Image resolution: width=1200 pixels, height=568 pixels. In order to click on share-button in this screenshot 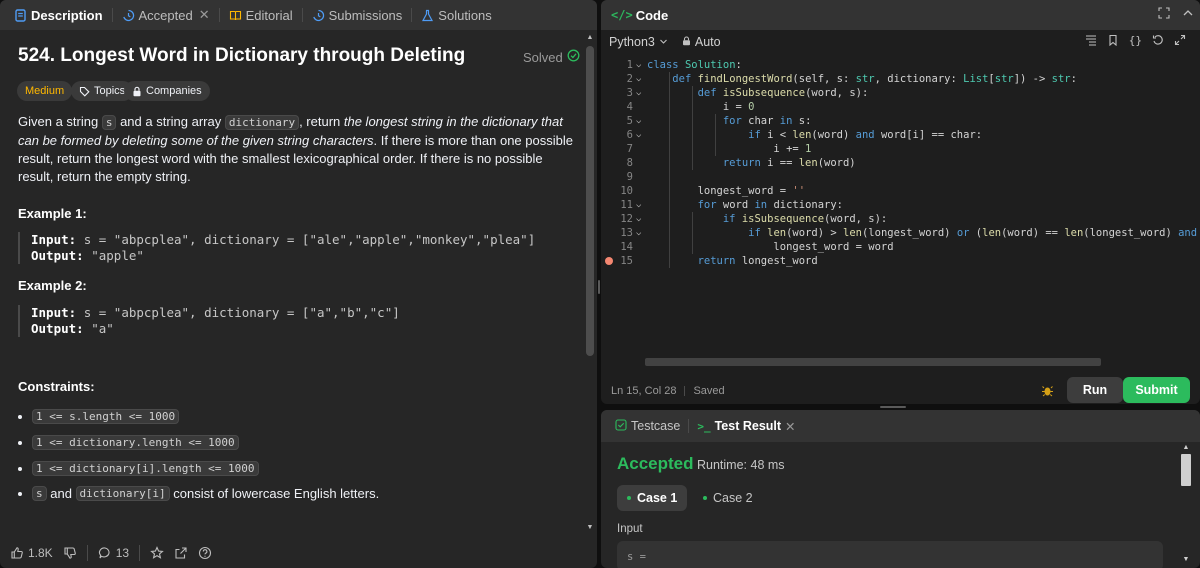, I will do `click(181, 553)`.